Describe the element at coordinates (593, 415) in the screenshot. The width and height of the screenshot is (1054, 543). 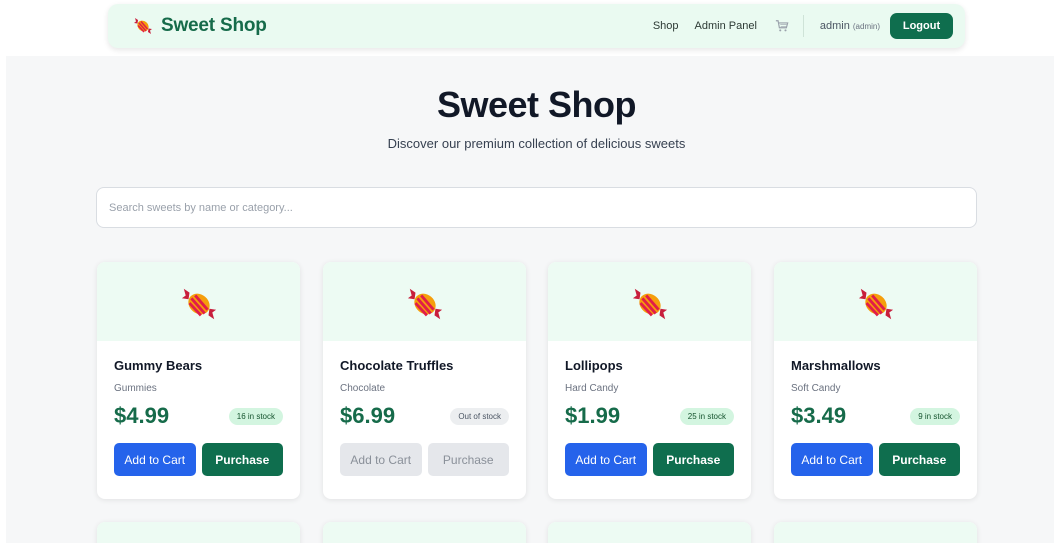
I see `product-price: $1.99` at that location.